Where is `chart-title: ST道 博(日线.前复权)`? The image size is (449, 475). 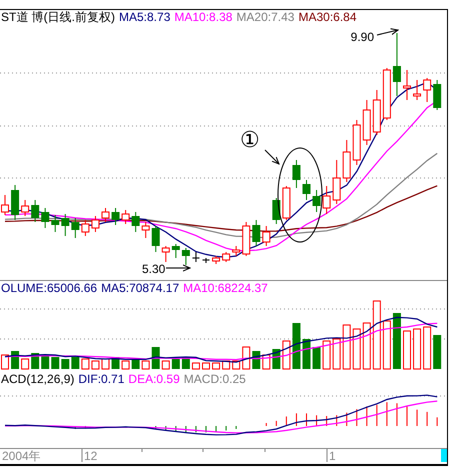 chart-title: ST道 博(日线.前复权) is located at coordinates (58, 17).